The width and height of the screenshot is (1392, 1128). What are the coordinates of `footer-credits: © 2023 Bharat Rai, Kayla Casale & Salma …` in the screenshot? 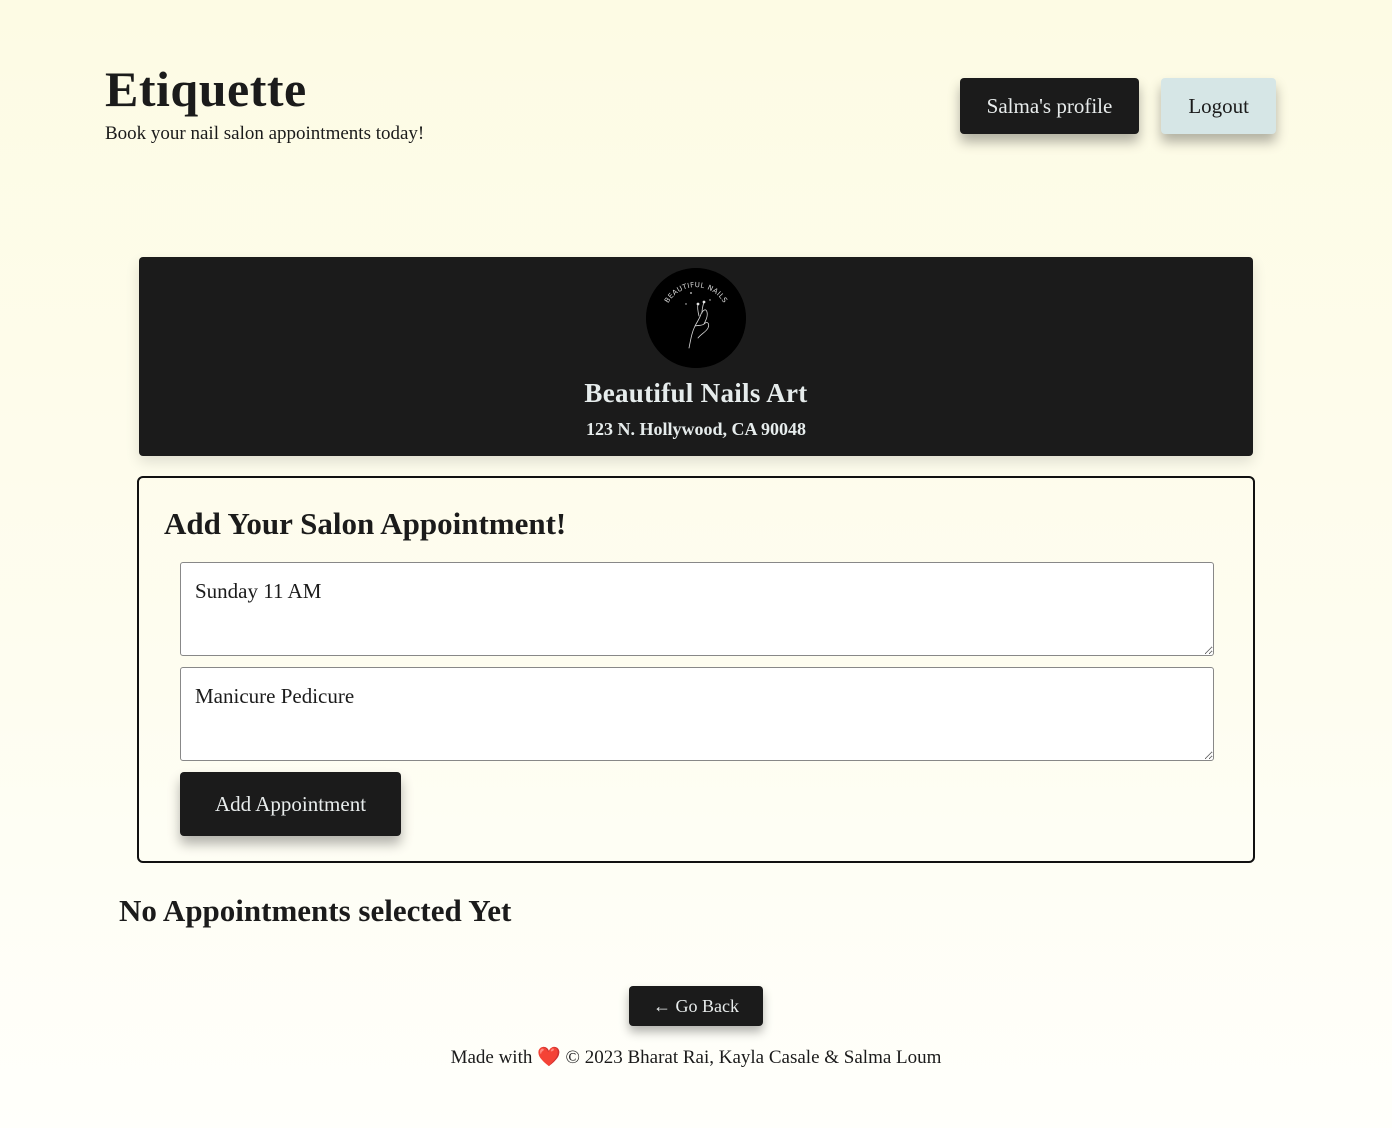 It's located at (753, 1057).